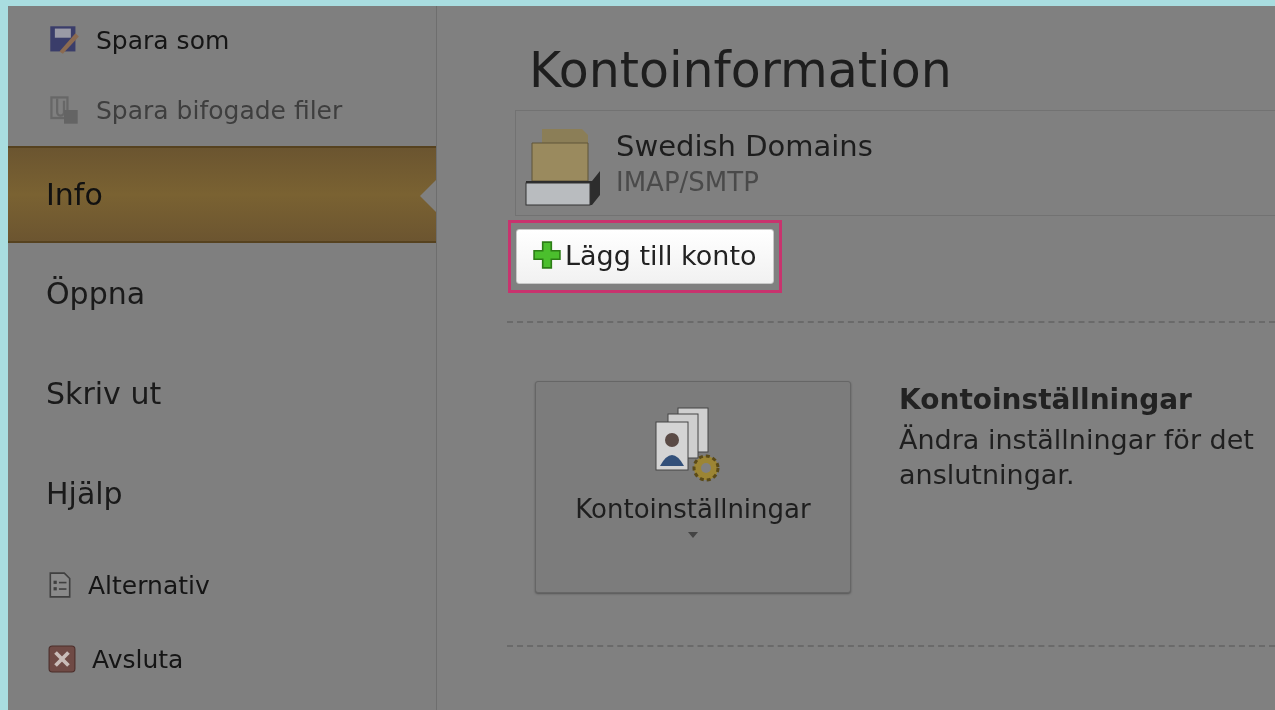 The width and height of the screenshot is (1275, 710). I want to click on dropdown-caret-icon, so click(693, 534).